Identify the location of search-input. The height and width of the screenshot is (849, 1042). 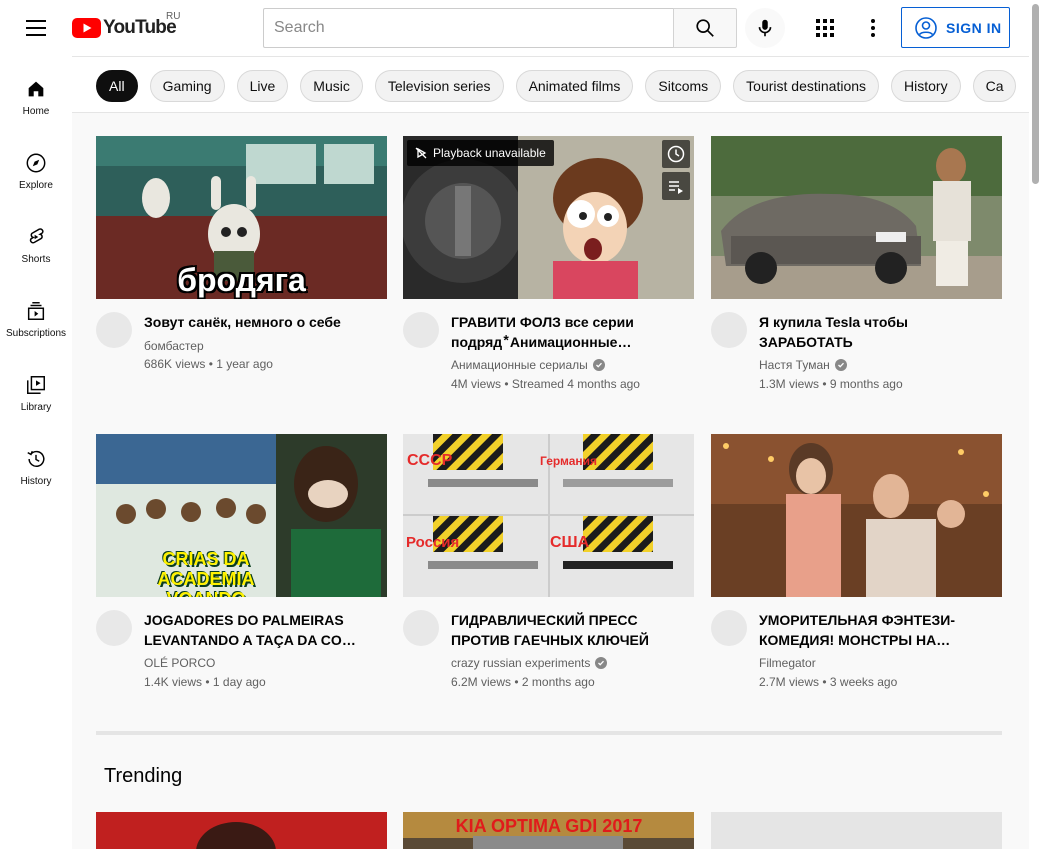
(468, 28).